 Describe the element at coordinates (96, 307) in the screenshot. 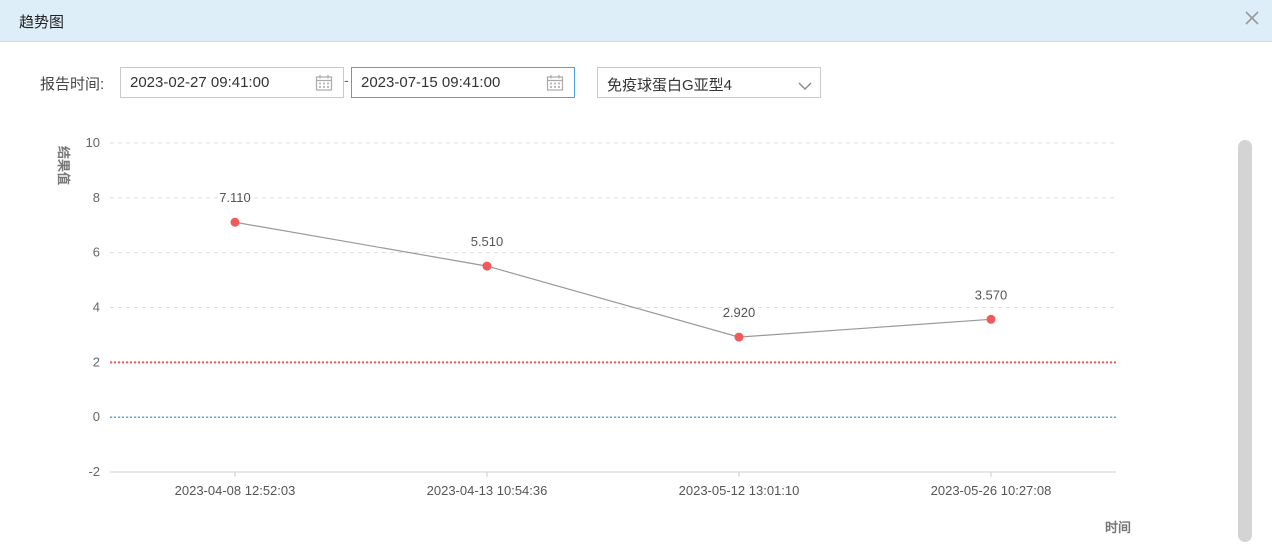

I see `y-tick-label: 4` at that location.